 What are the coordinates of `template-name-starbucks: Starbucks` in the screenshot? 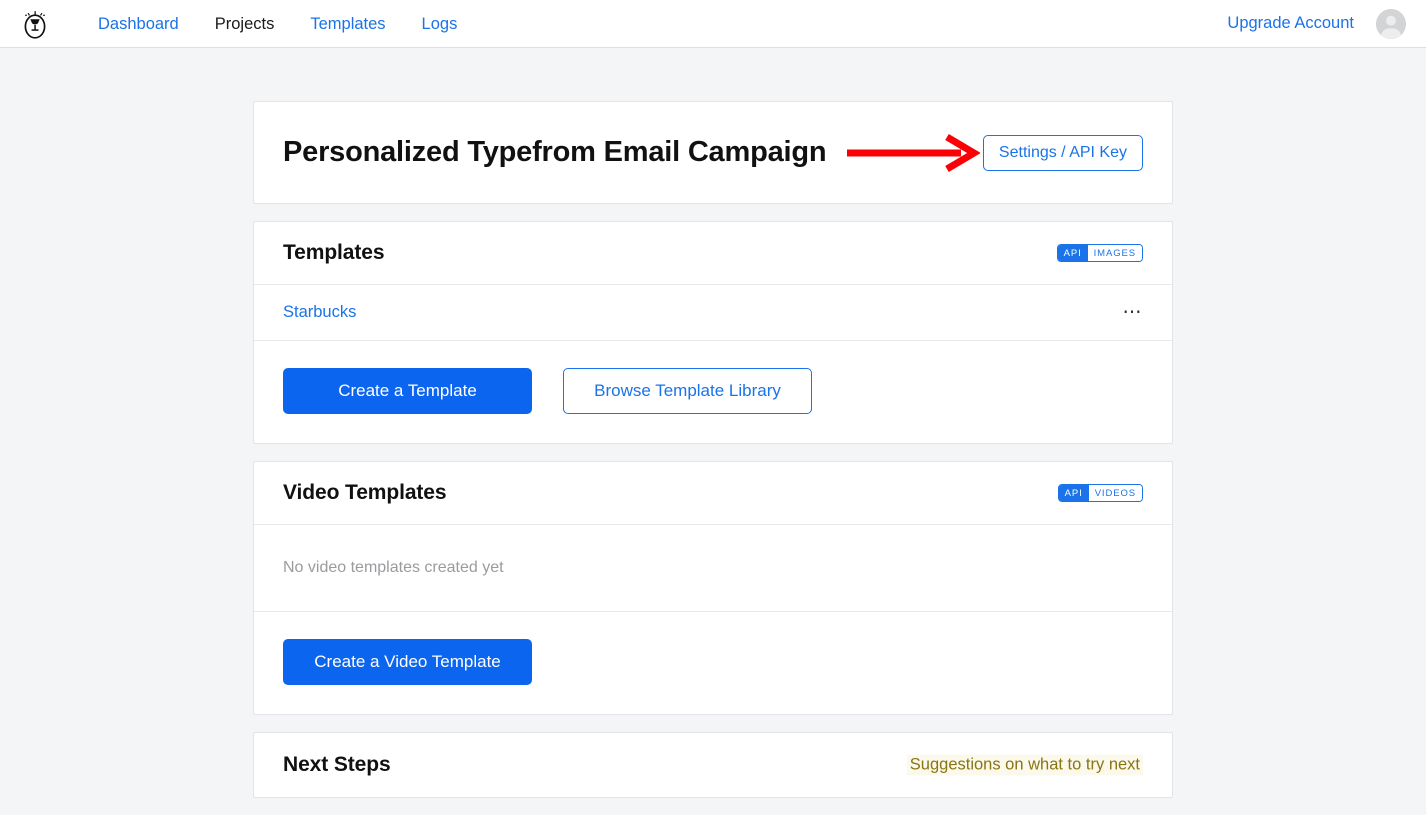 It's located at (319, 312).